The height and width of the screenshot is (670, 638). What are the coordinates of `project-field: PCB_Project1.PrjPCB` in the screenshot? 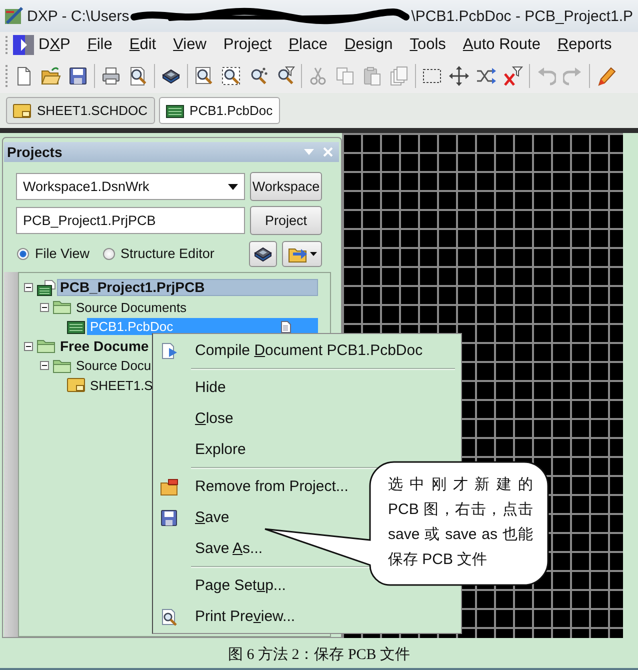 It's located at (130, 220).